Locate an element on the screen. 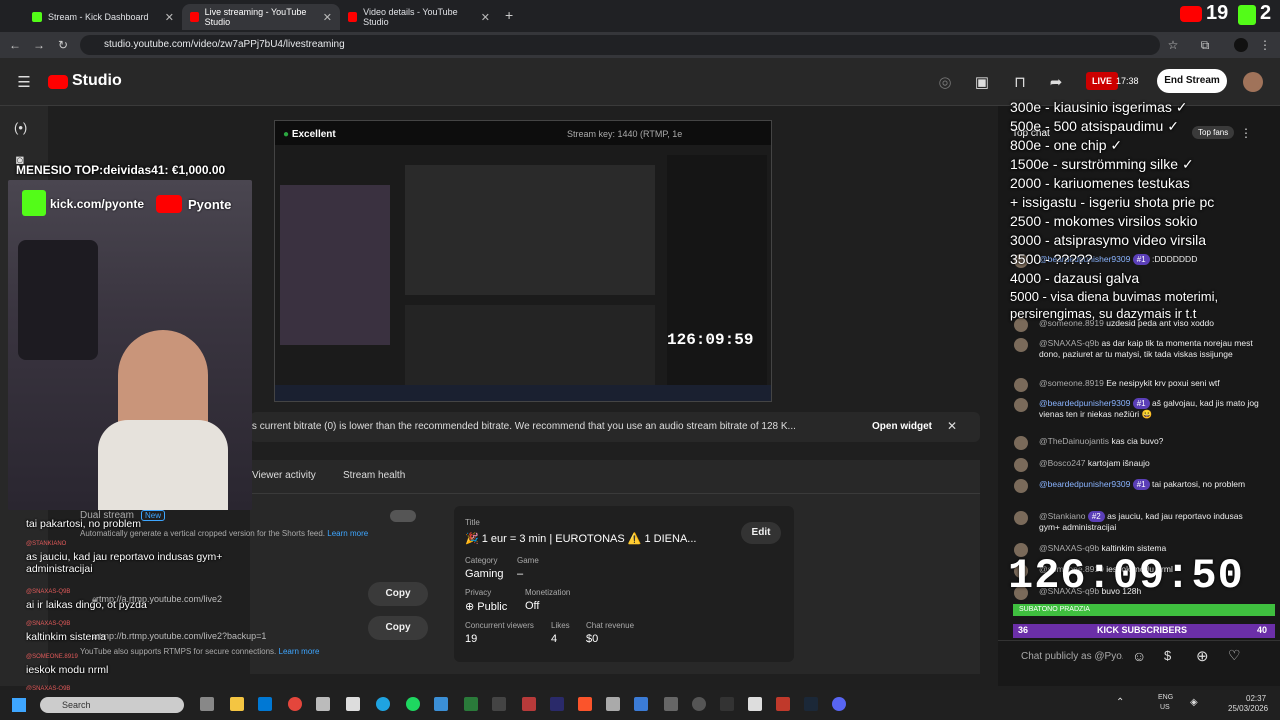 Image resolution: width=1280 pixels, height=720 pixels. open-widget-button: Open widget is located at coordinates (902, 426).